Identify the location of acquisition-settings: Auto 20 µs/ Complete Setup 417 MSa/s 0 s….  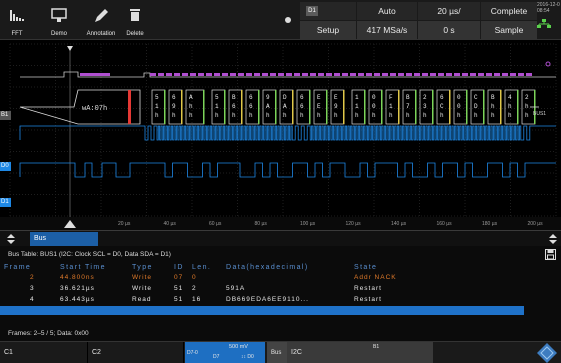
(430, 20).